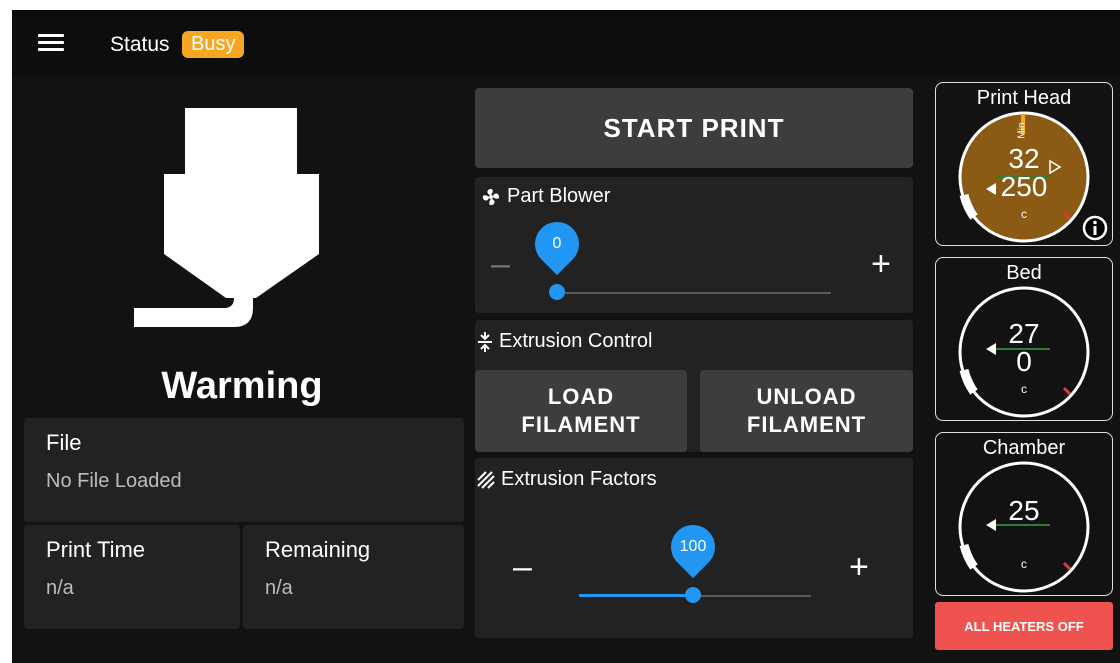  Describe the element at coordinates (1024, 389) in the screenshot. I see `bed-unit: c` at that location.